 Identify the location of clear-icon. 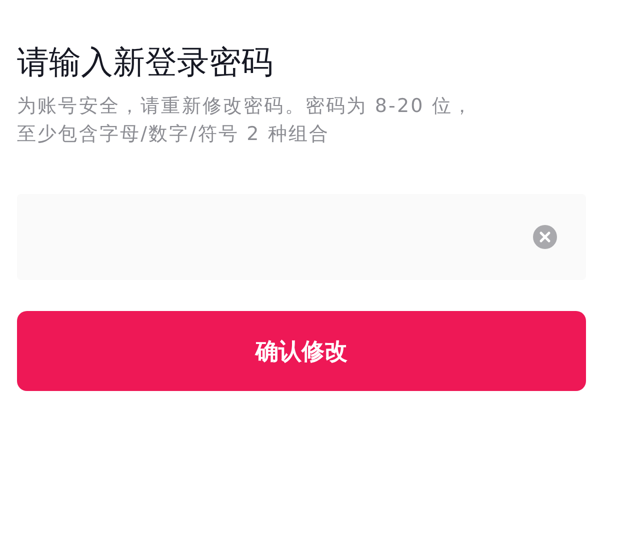
(545, 237).